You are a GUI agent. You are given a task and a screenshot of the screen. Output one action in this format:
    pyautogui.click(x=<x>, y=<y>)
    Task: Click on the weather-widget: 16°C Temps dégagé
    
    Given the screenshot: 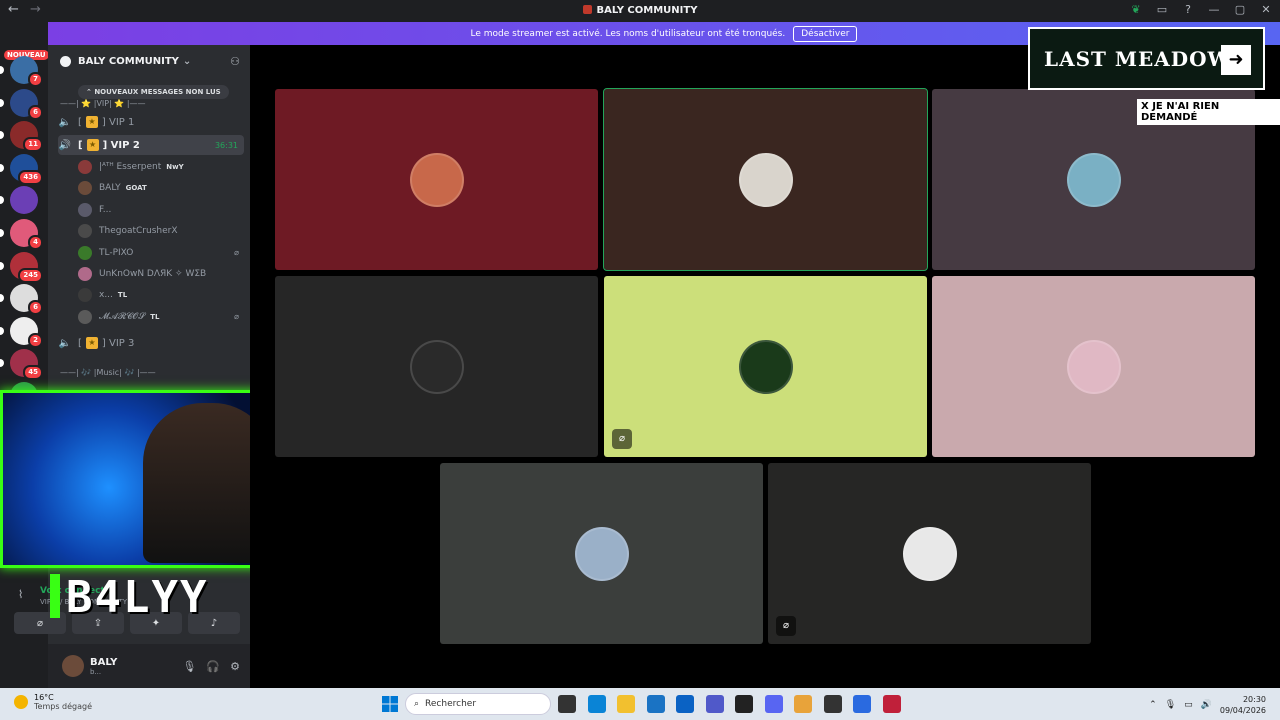 What is the action you would take?
    pyautogui.click(x=53, y=702)
    